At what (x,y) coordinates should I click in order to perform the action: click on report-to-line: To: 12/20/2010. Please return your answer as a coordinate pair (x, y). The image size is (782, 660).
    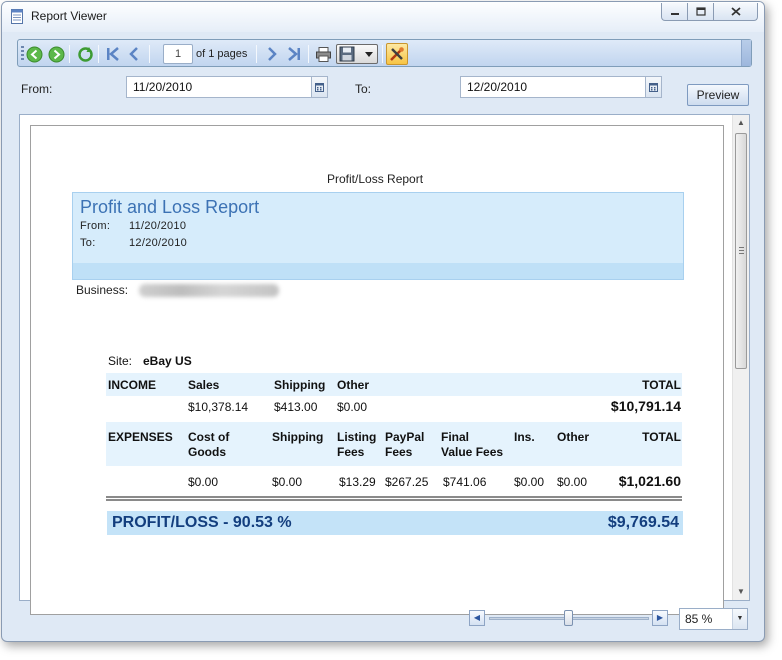
    Looking at the image, I should click on (133, 243).